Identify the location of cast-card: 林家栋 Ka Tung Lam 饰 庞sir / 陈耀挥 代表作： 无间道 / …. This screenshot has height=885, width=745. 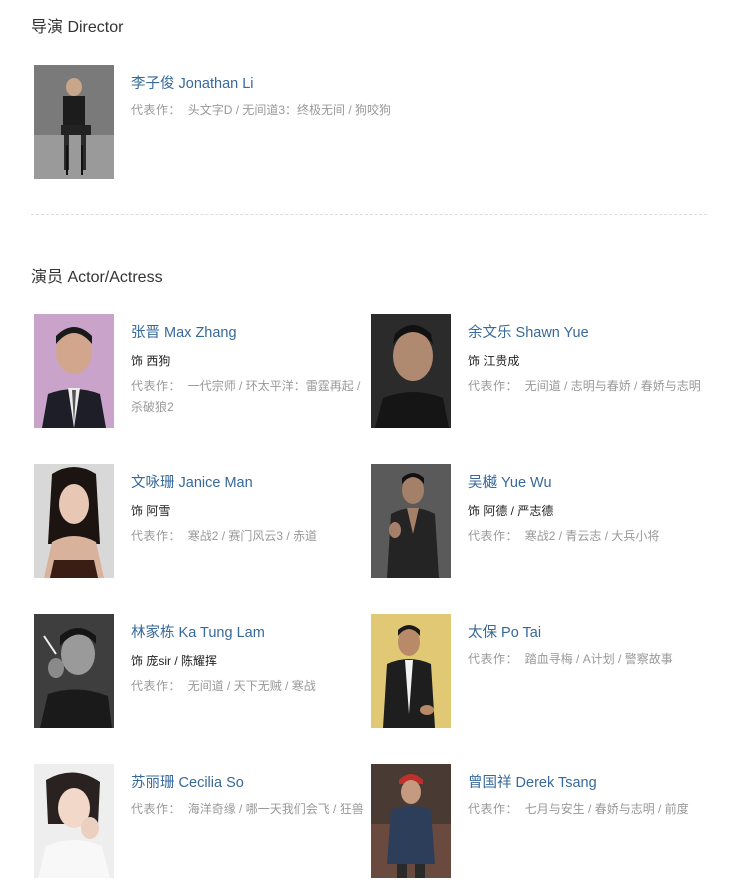
(204, 671).